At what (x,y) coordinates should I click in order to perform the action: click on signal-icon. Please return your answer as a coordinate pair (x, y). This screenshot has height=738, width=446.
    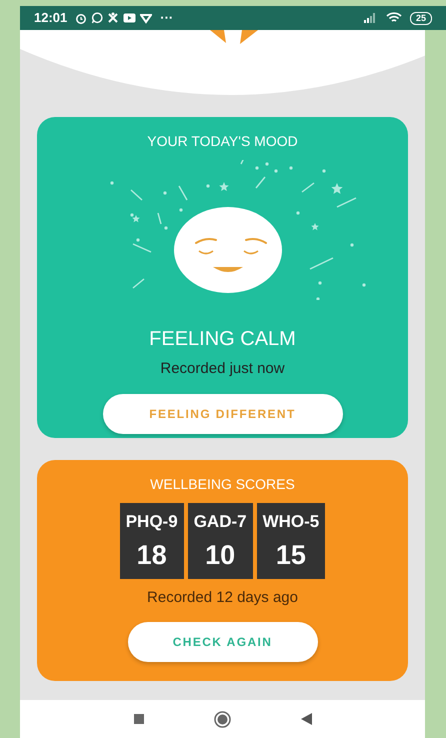
    Looking at the image, I should click on (371, 18).